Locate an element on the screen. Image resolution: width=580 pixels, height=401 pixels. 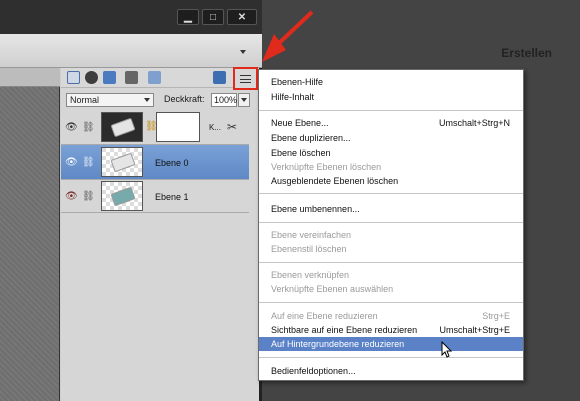
mask-icon is located at coordinates (109, 77).